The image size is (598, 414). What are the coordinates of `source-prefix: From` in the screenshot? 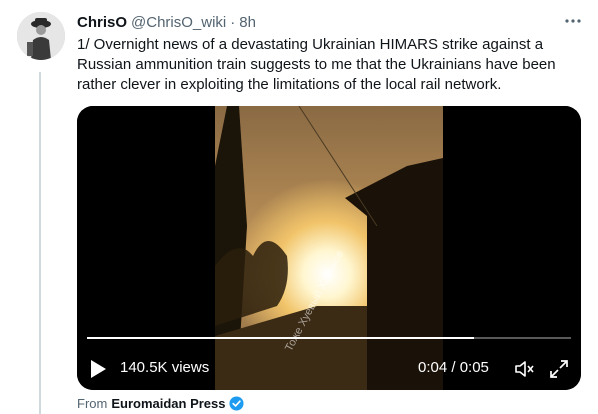 It's located at (92, 403).